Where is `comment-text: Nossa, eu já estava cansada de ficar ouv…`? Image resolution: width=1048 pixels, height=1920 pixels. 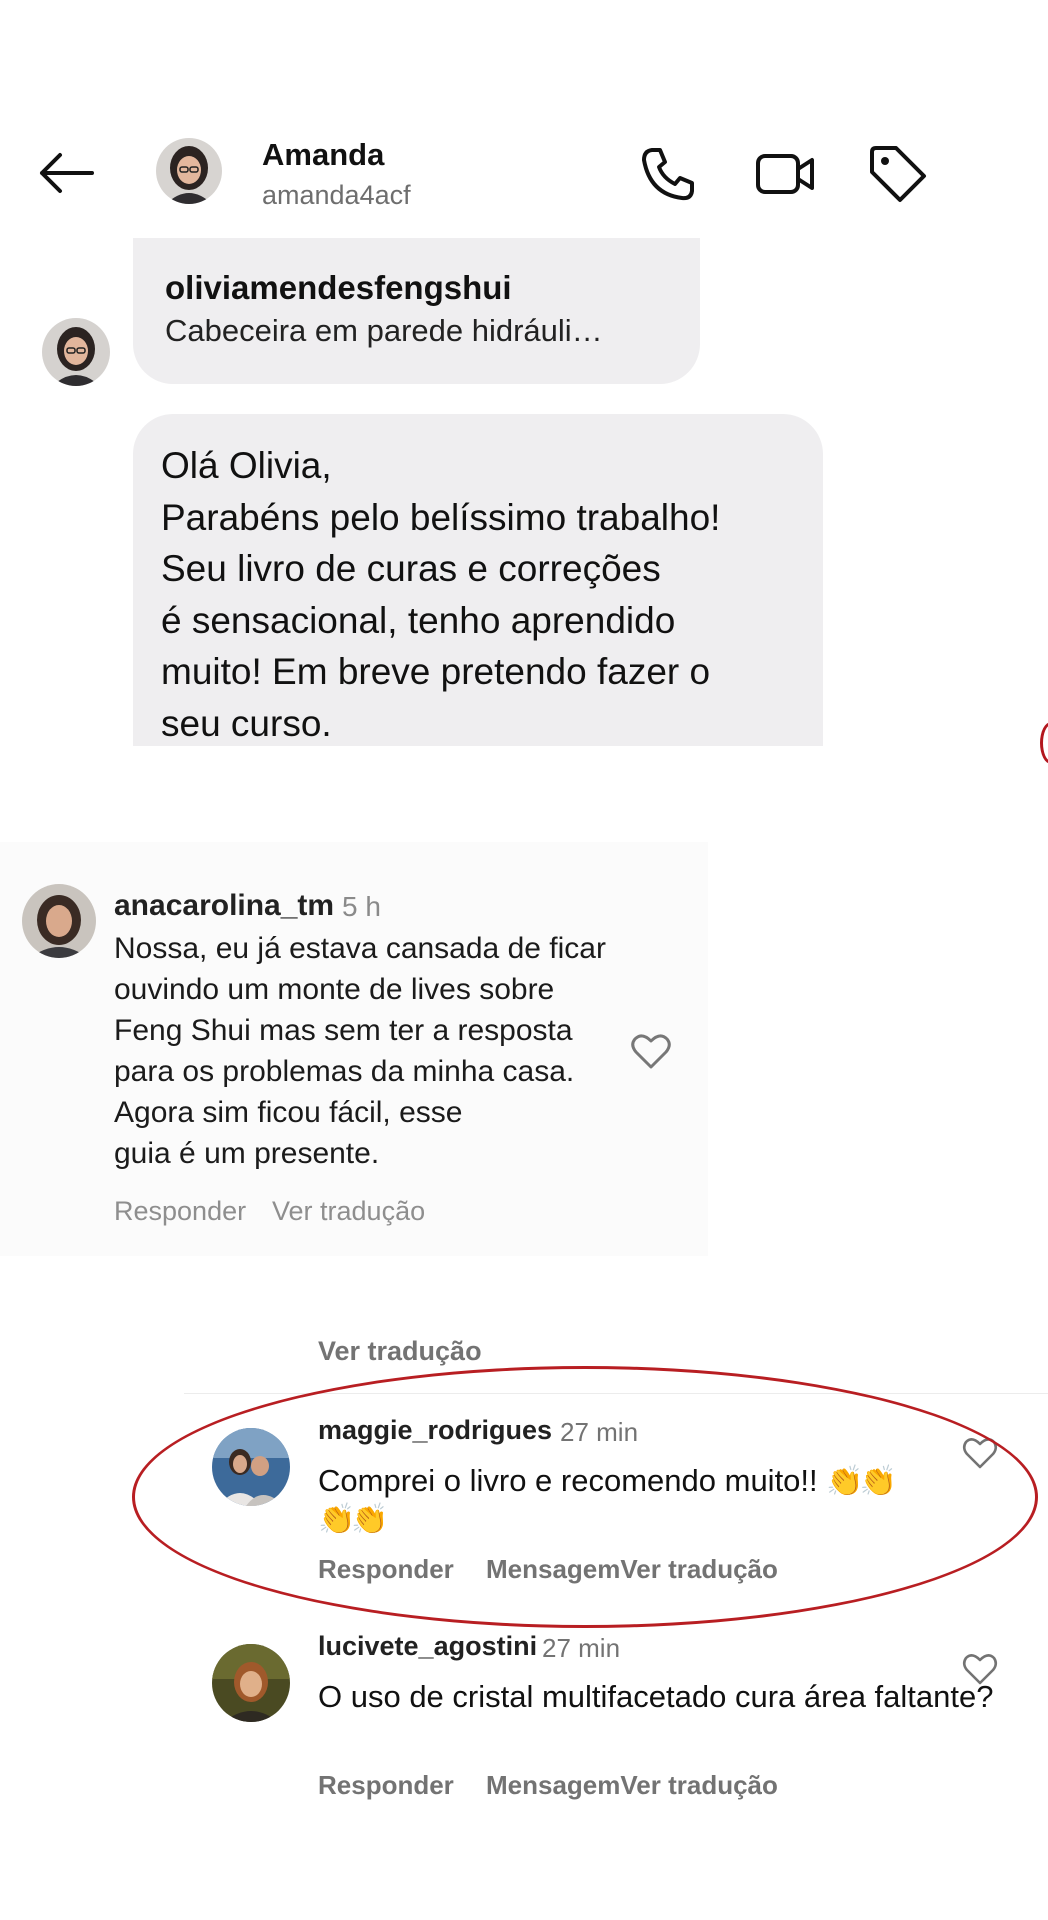 comment-text: Nossa, eu já estava cansada de ficar ouv… is located at coordinates (360, 1051).